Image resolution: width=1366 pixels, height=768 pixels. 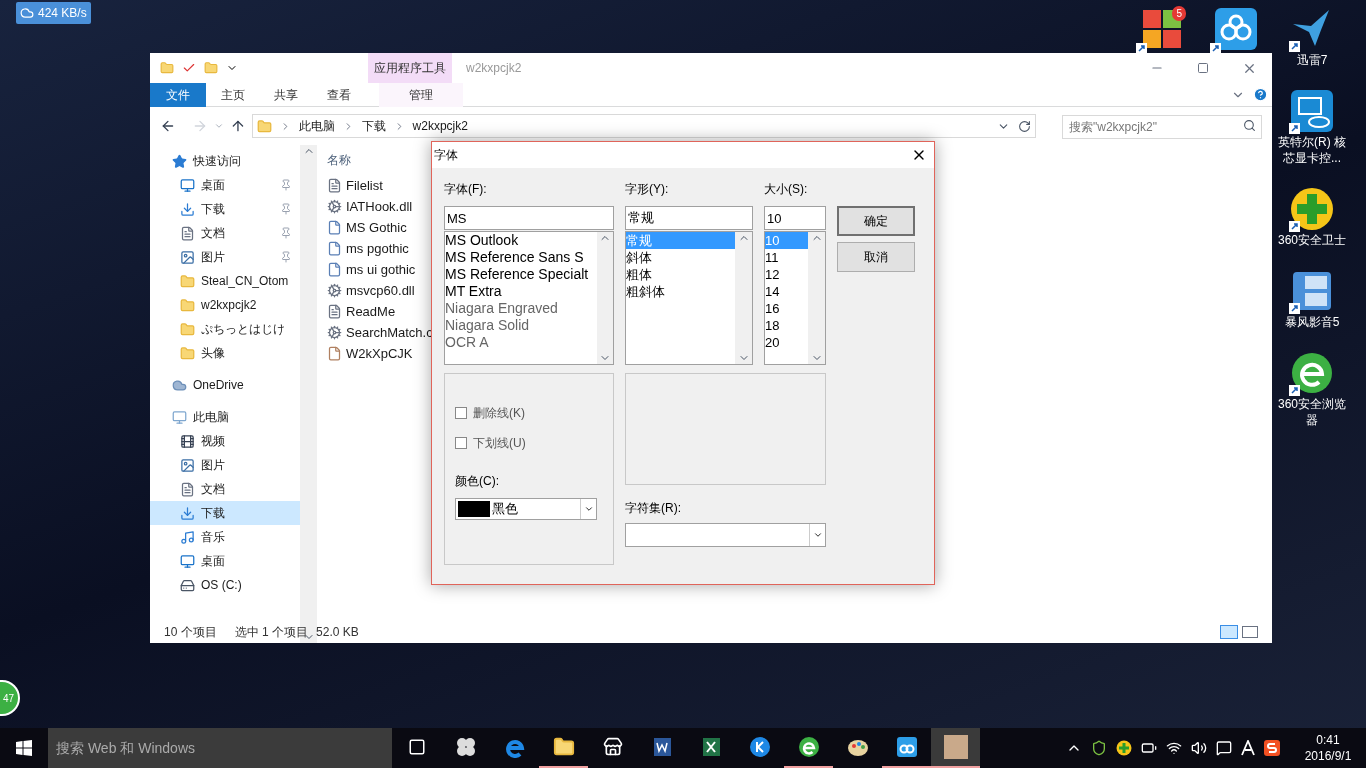 What do you see at coordinates (421, 94) in the screenshot?
I see `ribbon-tab: 管理` at bounding box center [421, 94].